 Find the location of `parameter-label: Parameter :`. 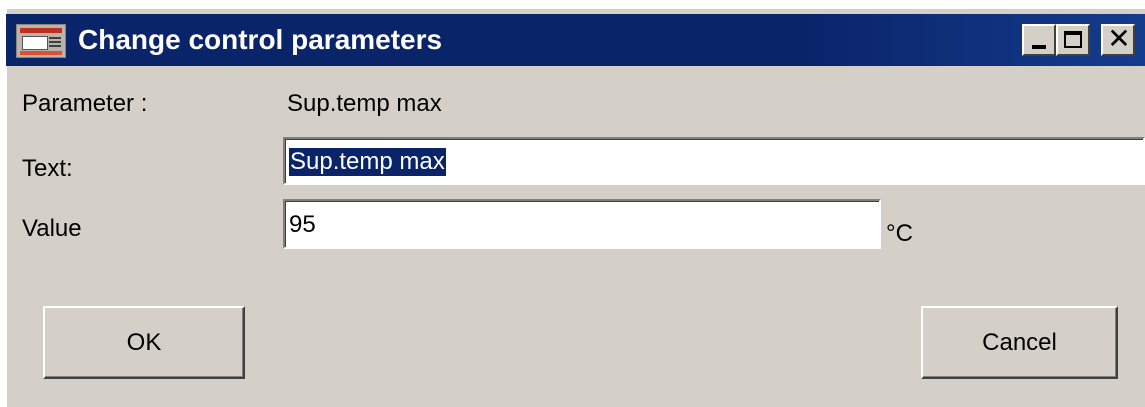

parameter-label: Parameter : is located at coordinates (85, 103).